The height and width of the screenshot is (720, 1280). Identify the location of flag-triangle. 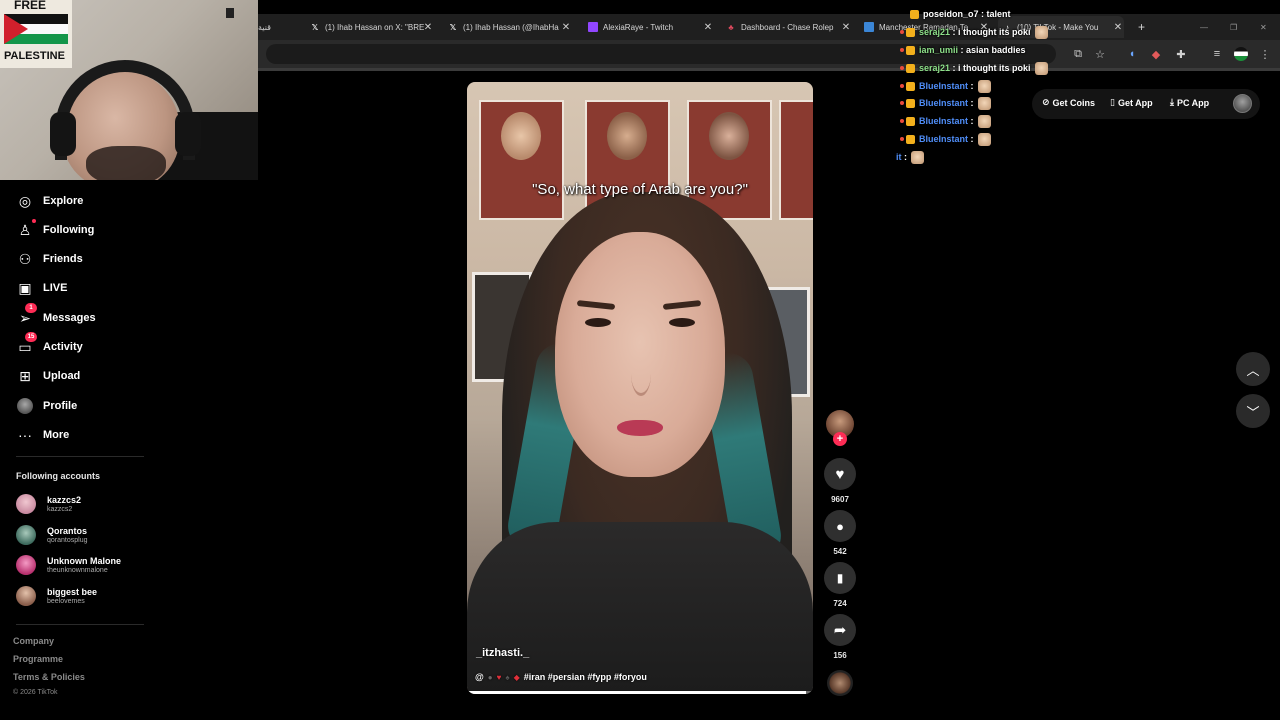
(16, 29).